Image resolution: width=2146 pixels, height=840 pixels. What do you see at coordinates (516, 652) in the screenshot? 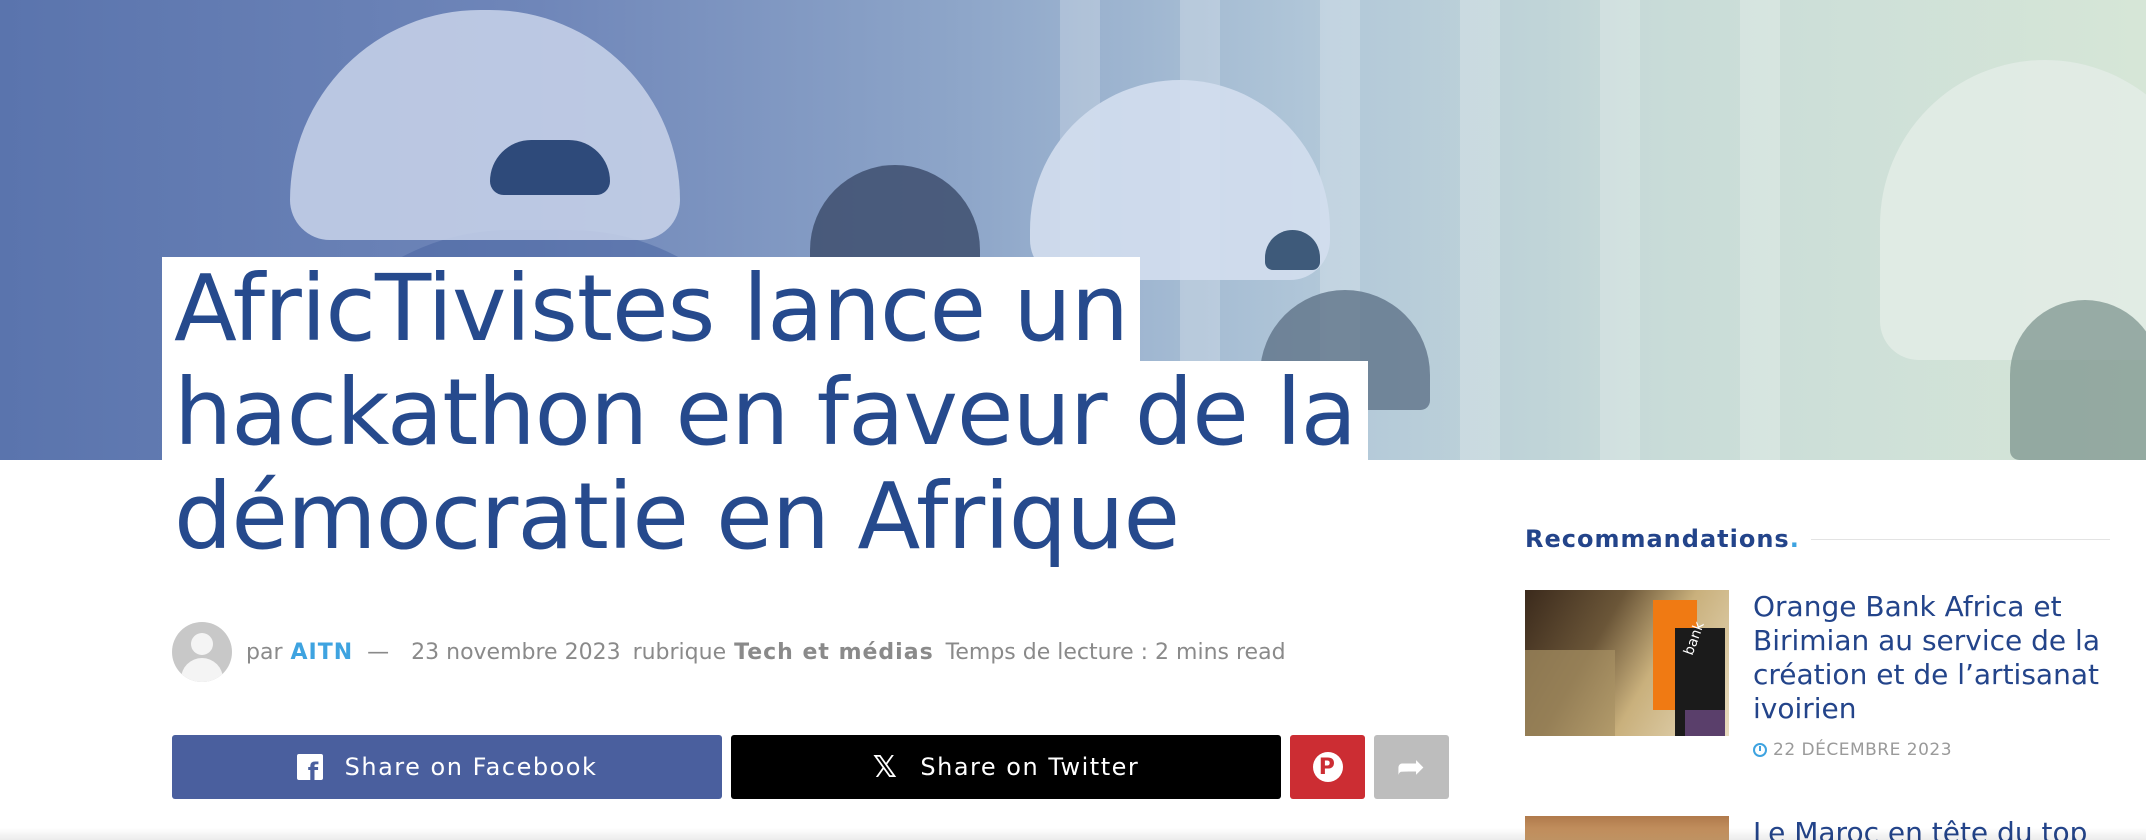
I see `publish-date: 23 novembre 2023` at bounding box center [516, 652].